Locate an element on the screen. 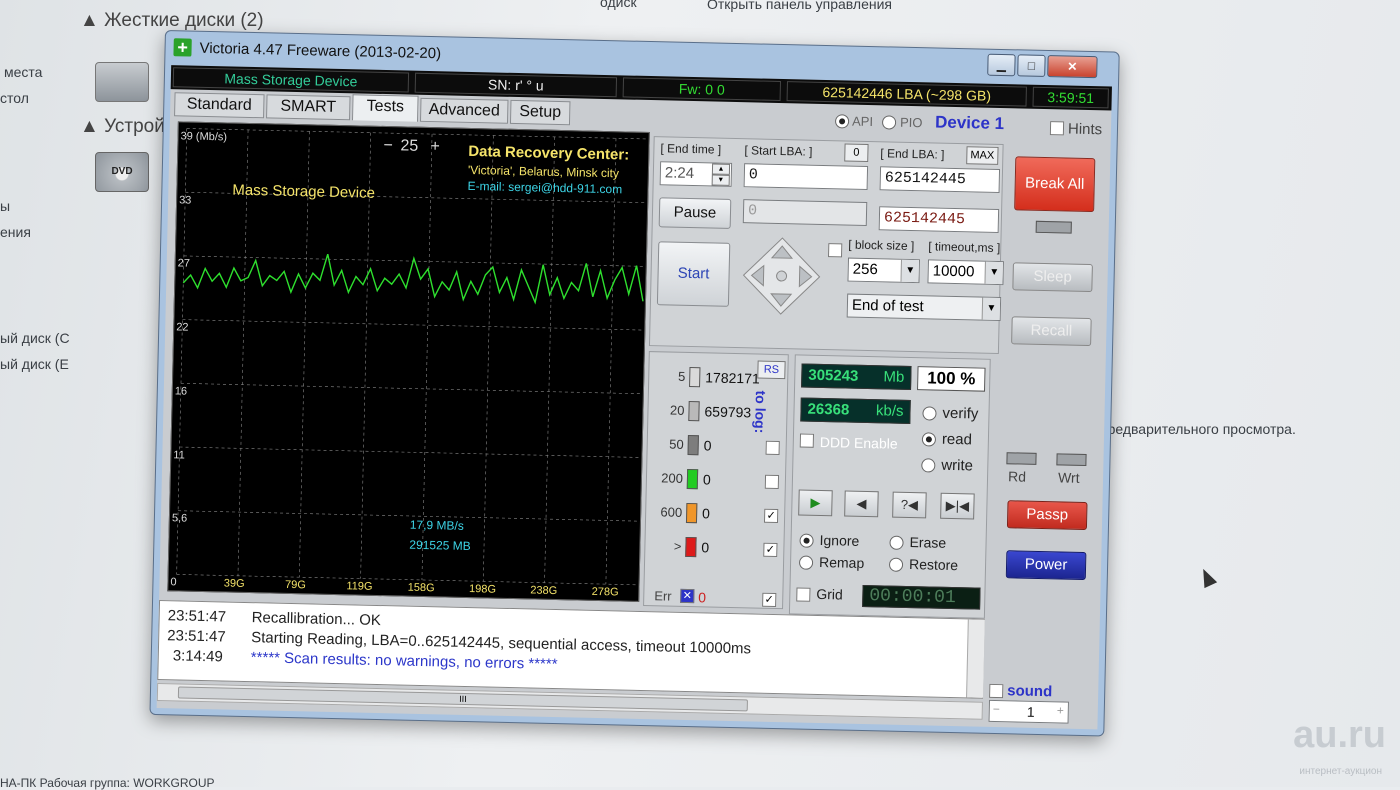 This screenshot has width=1400, height=790. scanned-size-label: 291525 MB is located at coordinates (440, 545).